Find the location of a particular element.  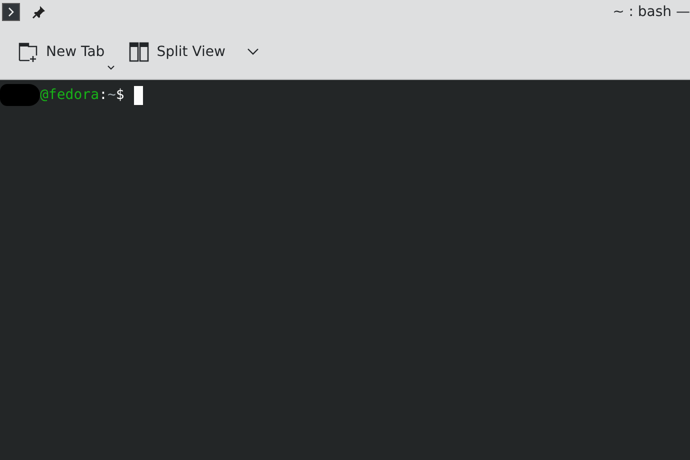

split-view-button: Split View is located at coordinates (177, 52).